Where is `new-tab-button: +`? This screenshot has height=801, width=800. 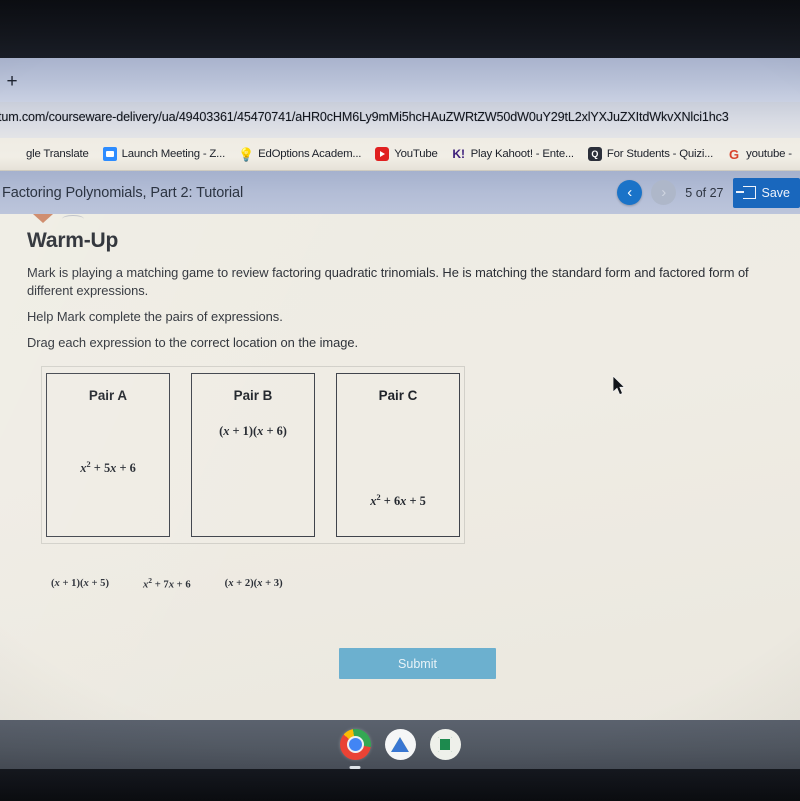
new-tab-button: + is located at coordinates (12, 83).